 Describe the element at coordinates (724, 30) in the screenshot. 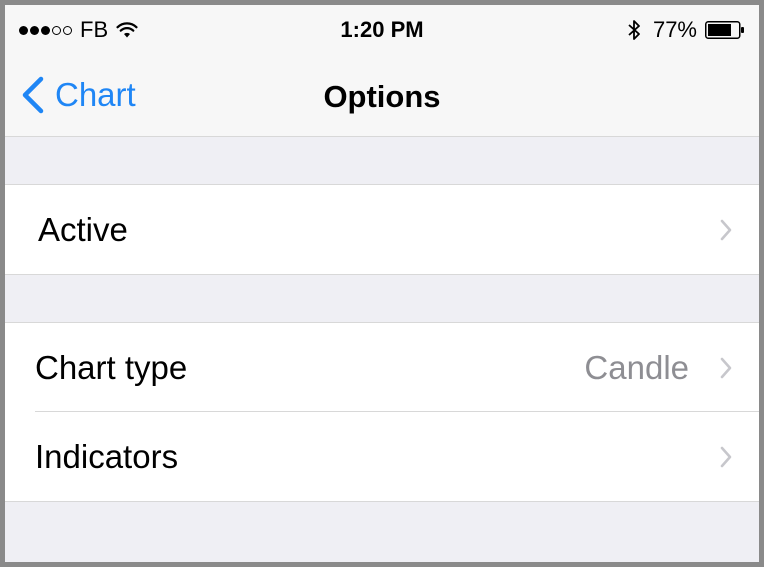

I see `battery-icon` at that location.